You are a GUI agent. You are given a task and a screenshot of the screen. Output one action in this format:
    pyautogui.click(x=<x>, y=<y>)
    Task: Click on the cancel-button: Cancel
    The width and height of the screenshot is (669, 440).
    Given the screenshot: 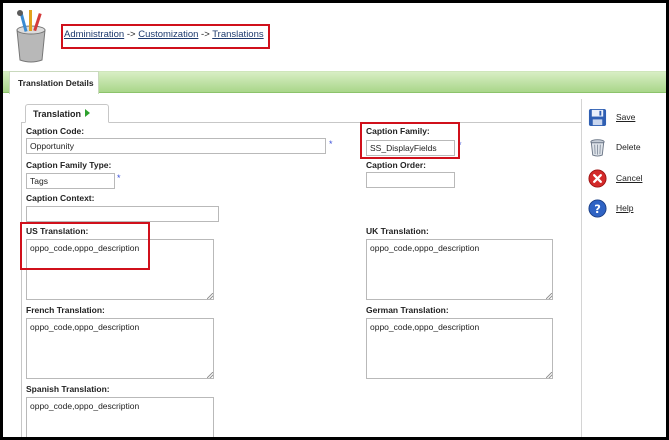 What is the action you would take?
    pyautogui.click(x=615, y=178)
    